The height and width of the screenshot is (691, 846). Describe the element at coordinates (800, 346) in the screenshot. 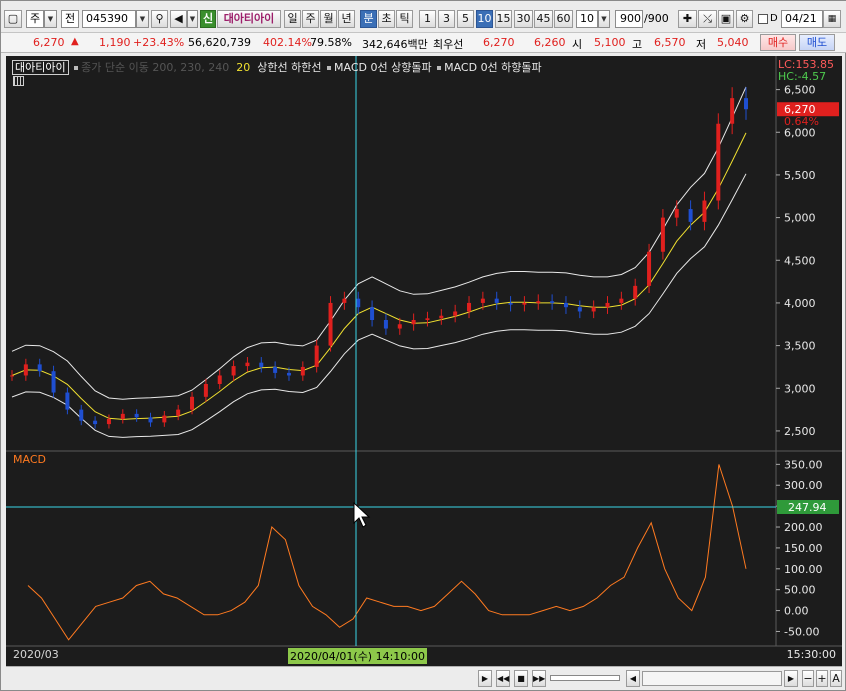

I see `price-tick-label: 3,500` at that location.